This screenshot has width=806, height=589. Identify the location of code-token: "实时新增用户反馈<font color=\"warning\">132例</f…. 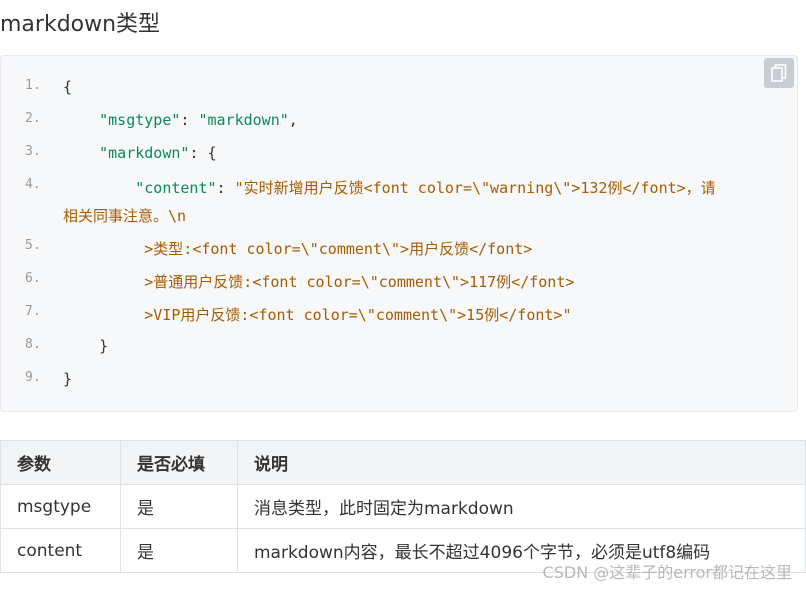
(475, 188).